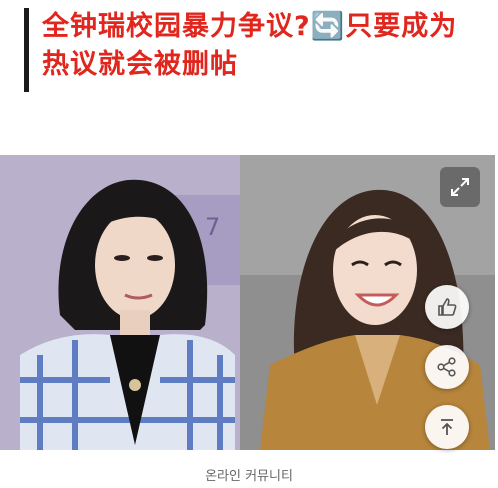  I want to click on article-title: 全钟瑞校园暴力争议?🔄只要成为热议就会被删帖, so click(250, 45).